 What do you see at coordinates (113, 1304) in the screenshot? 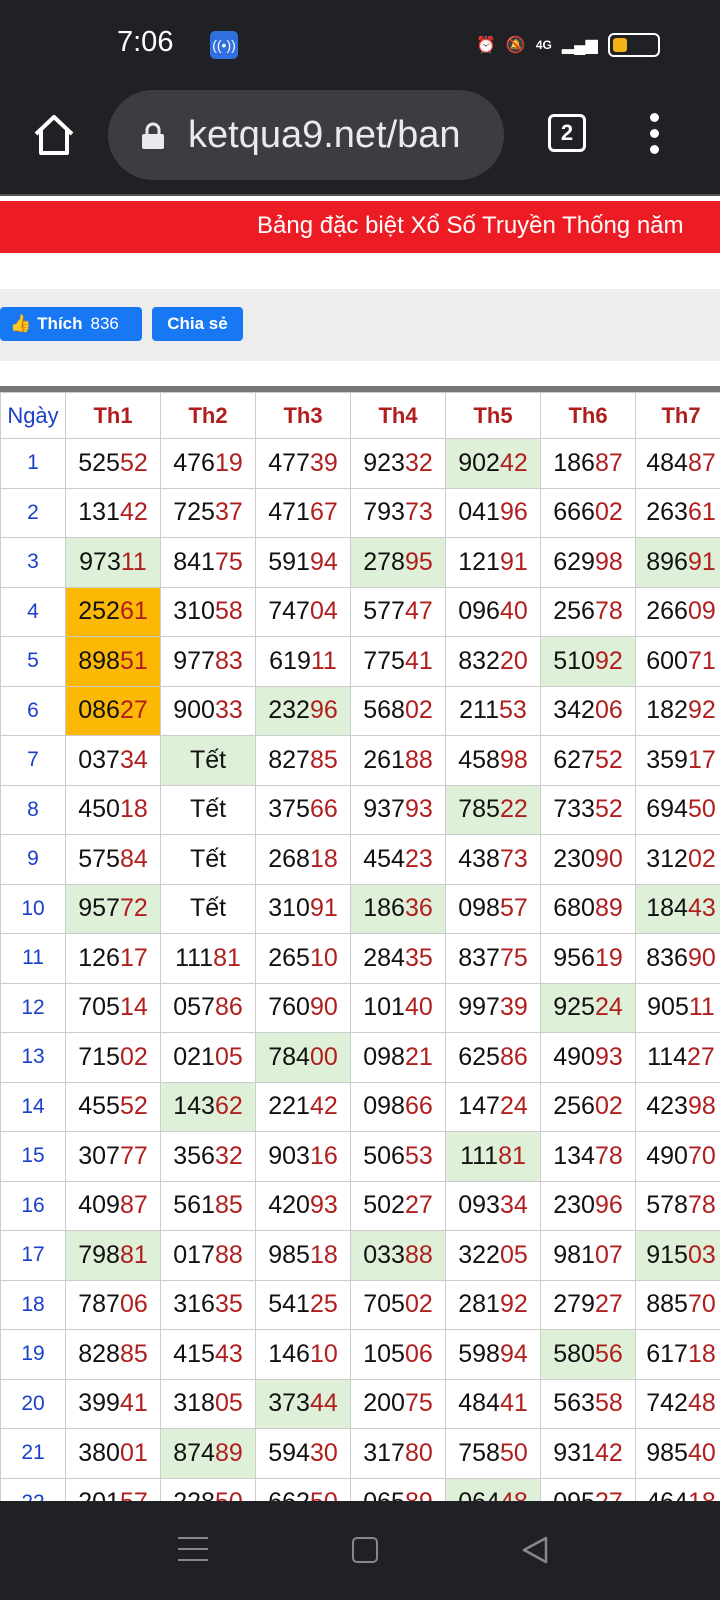
I see `result-cell: 78706` at bounding box center [113, 1304].